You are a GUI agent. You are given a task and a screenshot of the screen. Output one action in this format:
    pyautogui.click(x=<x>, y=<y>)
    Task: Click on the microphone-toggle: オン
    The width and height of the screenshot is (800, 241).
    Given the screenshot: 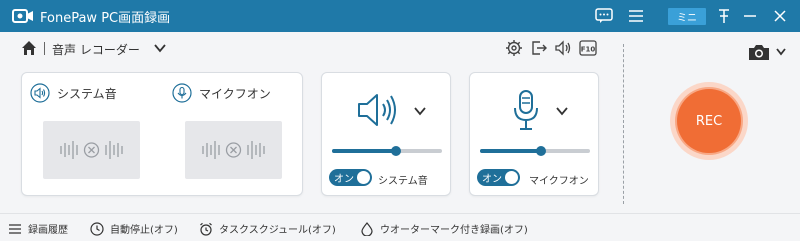 What is the action you would take?
    pyautogui.click(x=498, y=177)
    